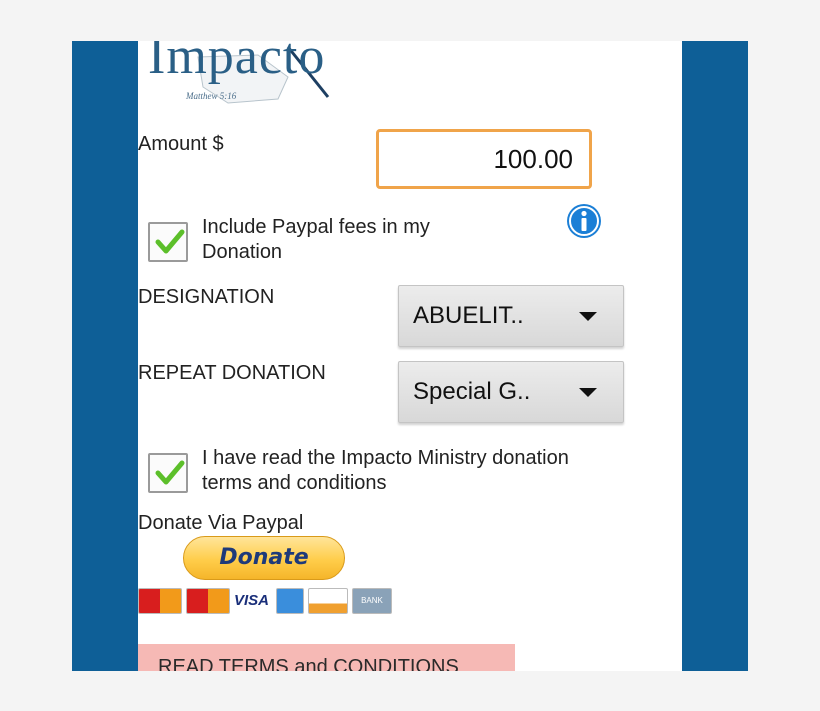  Describe the element at coordinates (468, 315) in the screenshot. I see `designation-value: ABUELIT..` at that location.